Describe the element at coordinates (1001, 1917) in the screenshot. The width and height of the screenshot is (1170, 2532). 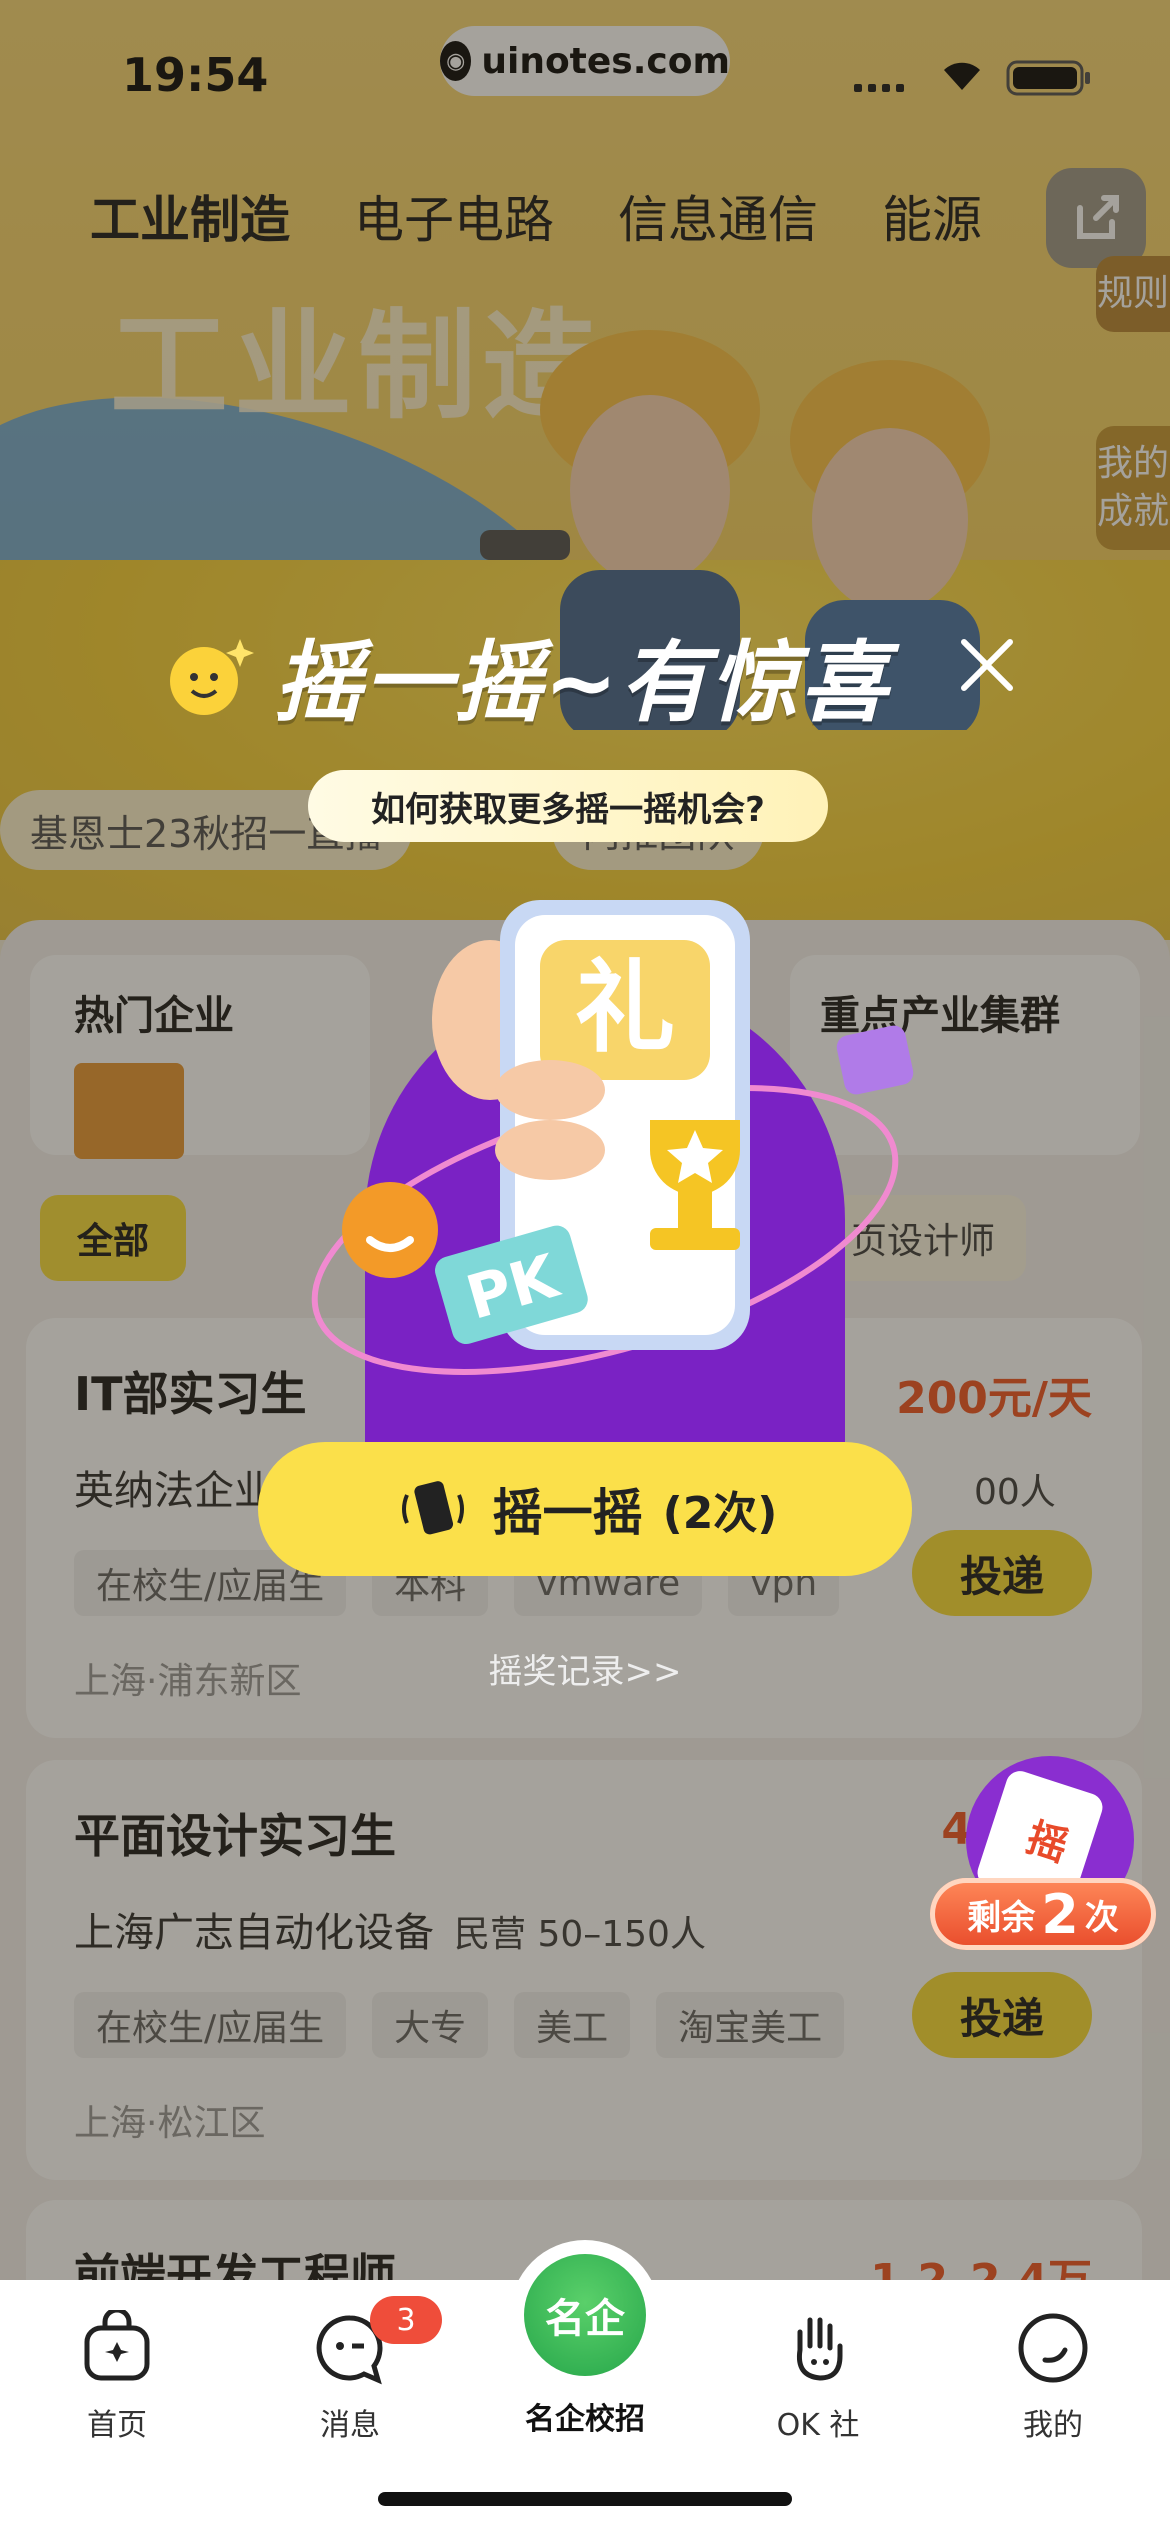
I see `remain-prefix: 剩余` at that location.